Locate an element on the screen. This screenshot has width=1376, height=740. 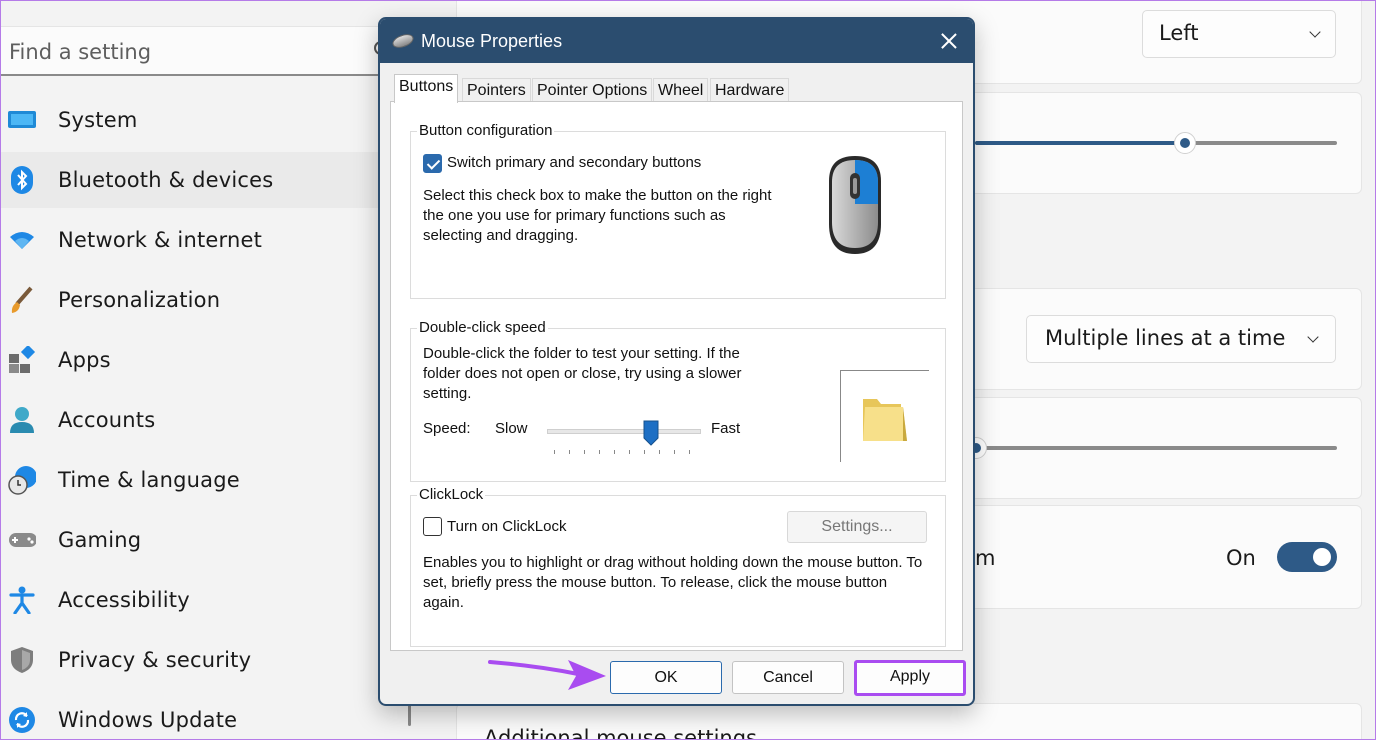
additional-settings-link: Additional mouse settings is located at coordinates (620, 733).